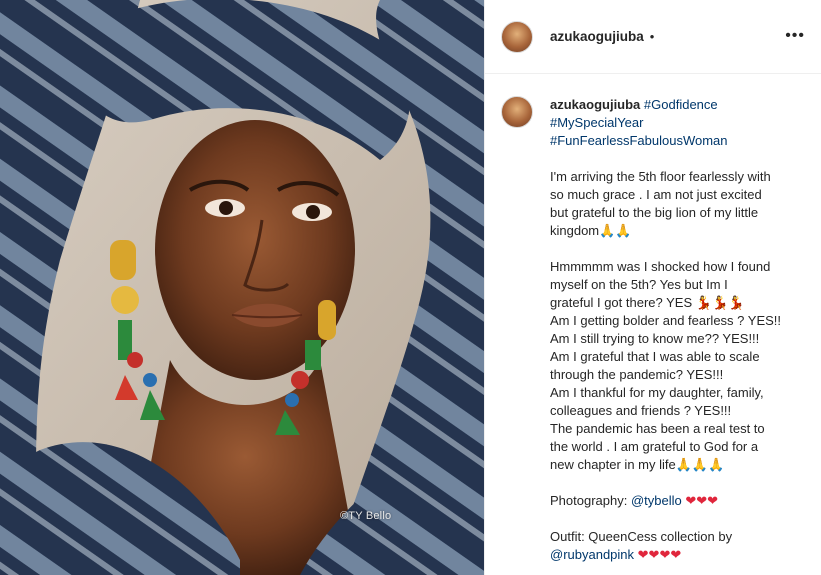  Describe the element at coordinates (615, 230) in the screenshot. I see `praying-hands-emoji: 🙏🙏` at that location.